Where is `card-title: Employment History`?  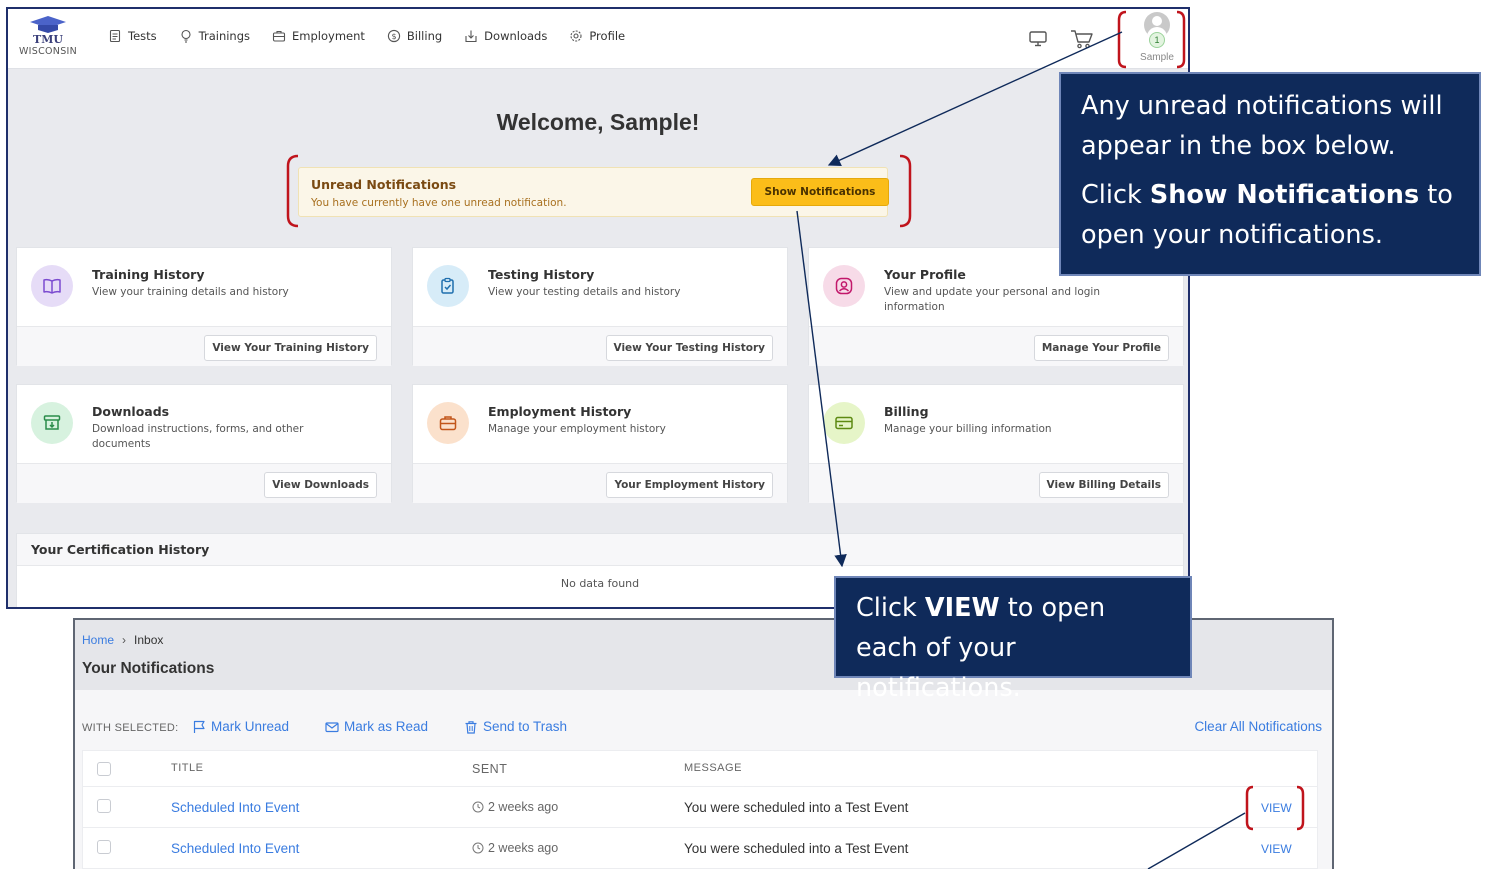 card-title: Employment History is located at coordinates (560, 411).